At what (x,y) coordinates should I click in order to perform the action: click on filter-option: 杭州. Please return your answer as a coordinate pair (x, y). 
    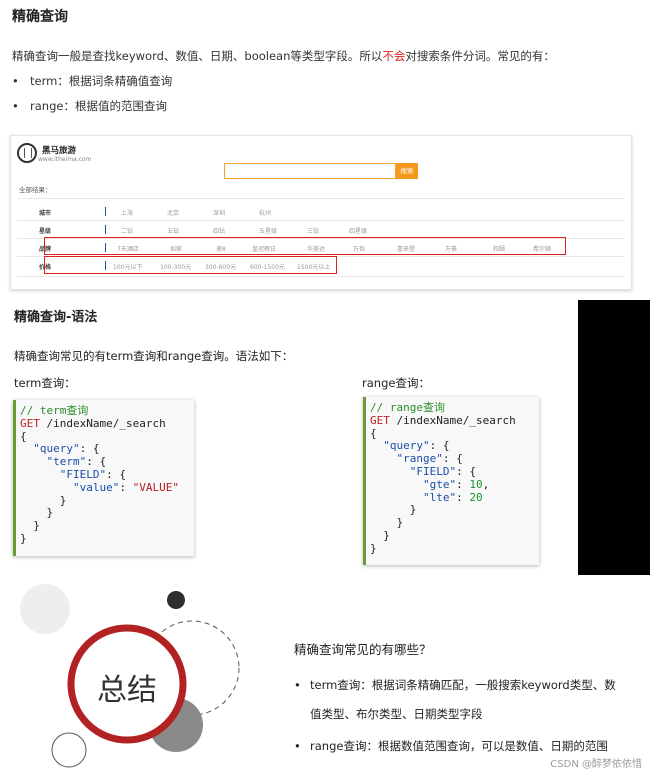
    Looking at the image, I should click on (265, 212).